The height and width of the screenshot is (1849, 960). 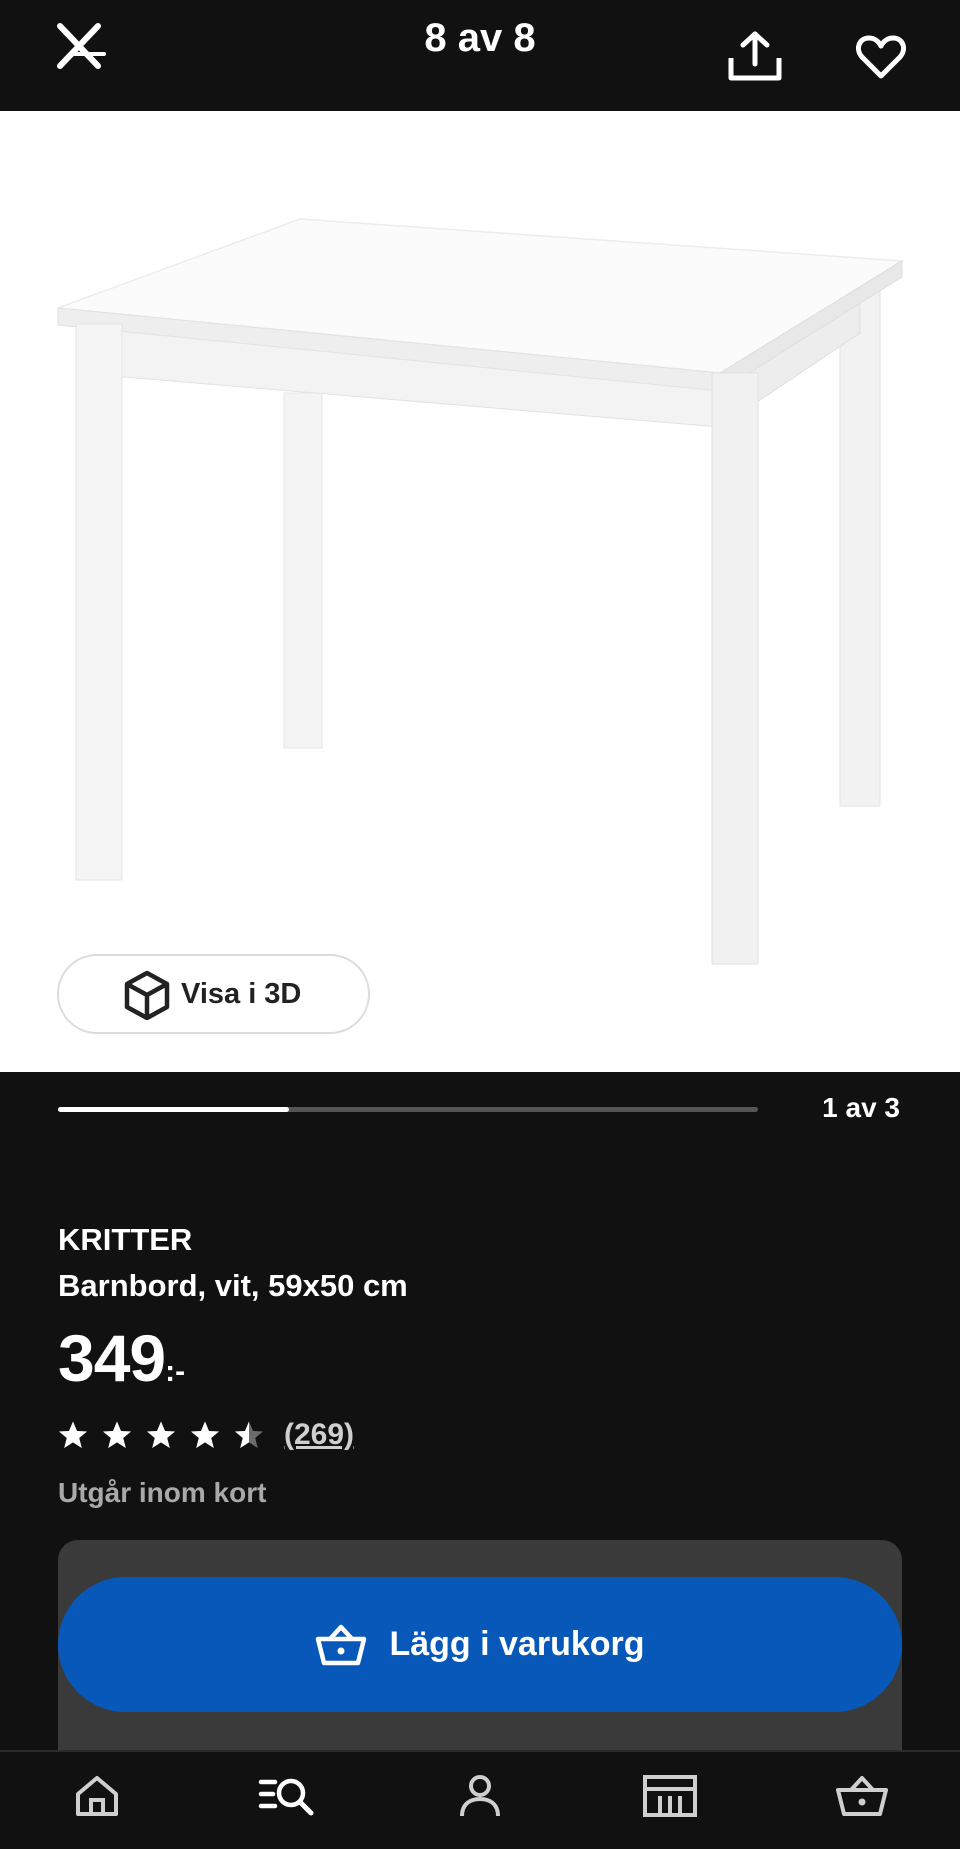 I want to click on home-icon, so click(x=97, y=1796).